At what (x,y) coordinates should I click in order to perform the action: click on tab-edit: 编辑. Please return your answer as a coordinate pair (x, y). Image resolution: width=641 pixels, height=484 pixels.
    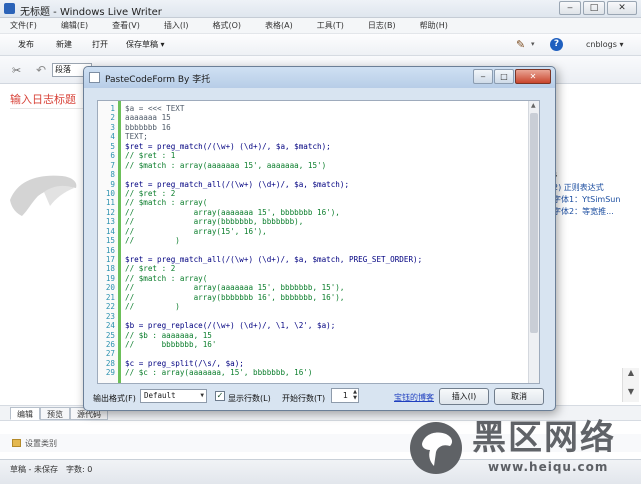
    Looking at the image, I should click on (25, 413).